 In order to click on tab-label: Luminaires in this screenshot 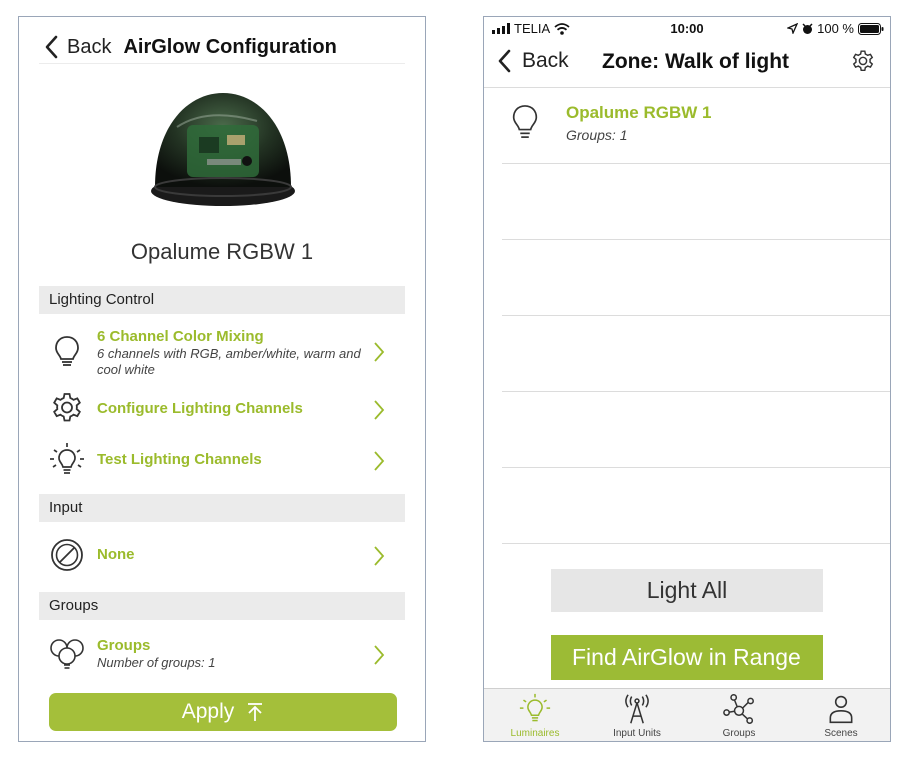, I will do `click(535, 733)`.